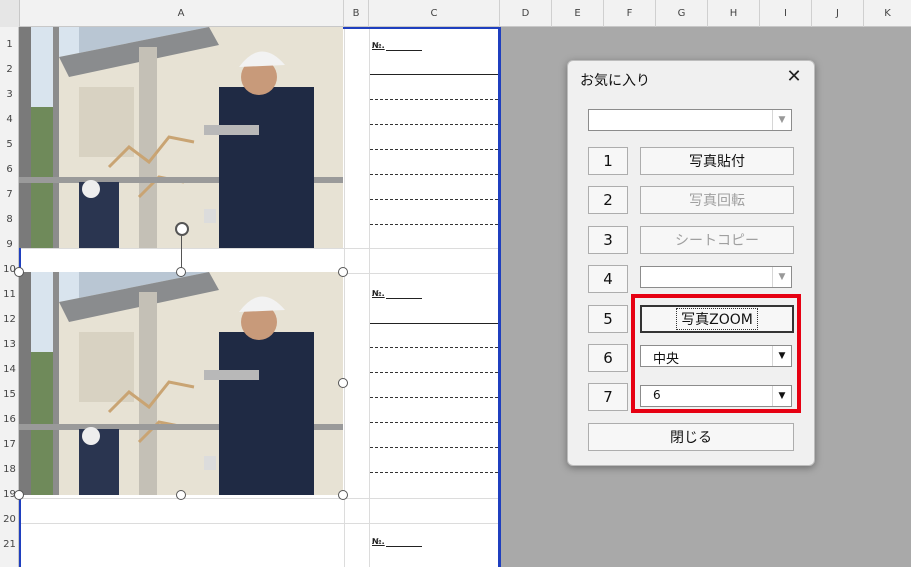  I want to click on resize-handle-nw-icon, so click(19, 272).